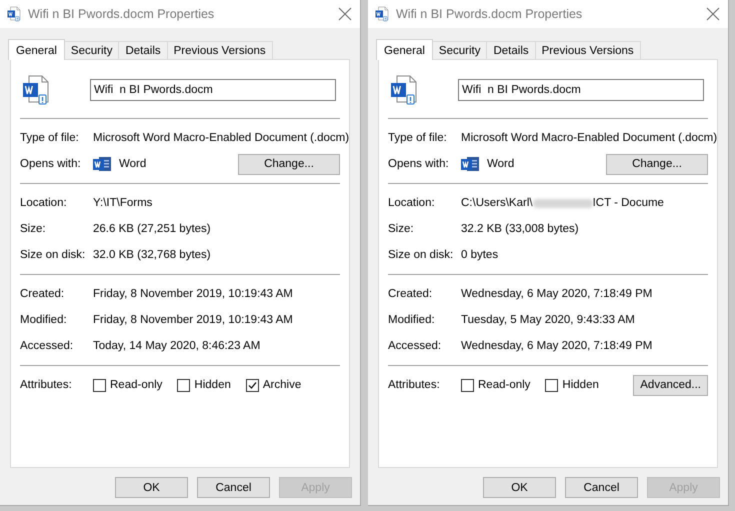 The width and height of the screenshot is (735, 511). What do you see at coordinates (282, 385) in the screenshot?
I see `checkbox-label: Archive` at bounding box center [282, 385].